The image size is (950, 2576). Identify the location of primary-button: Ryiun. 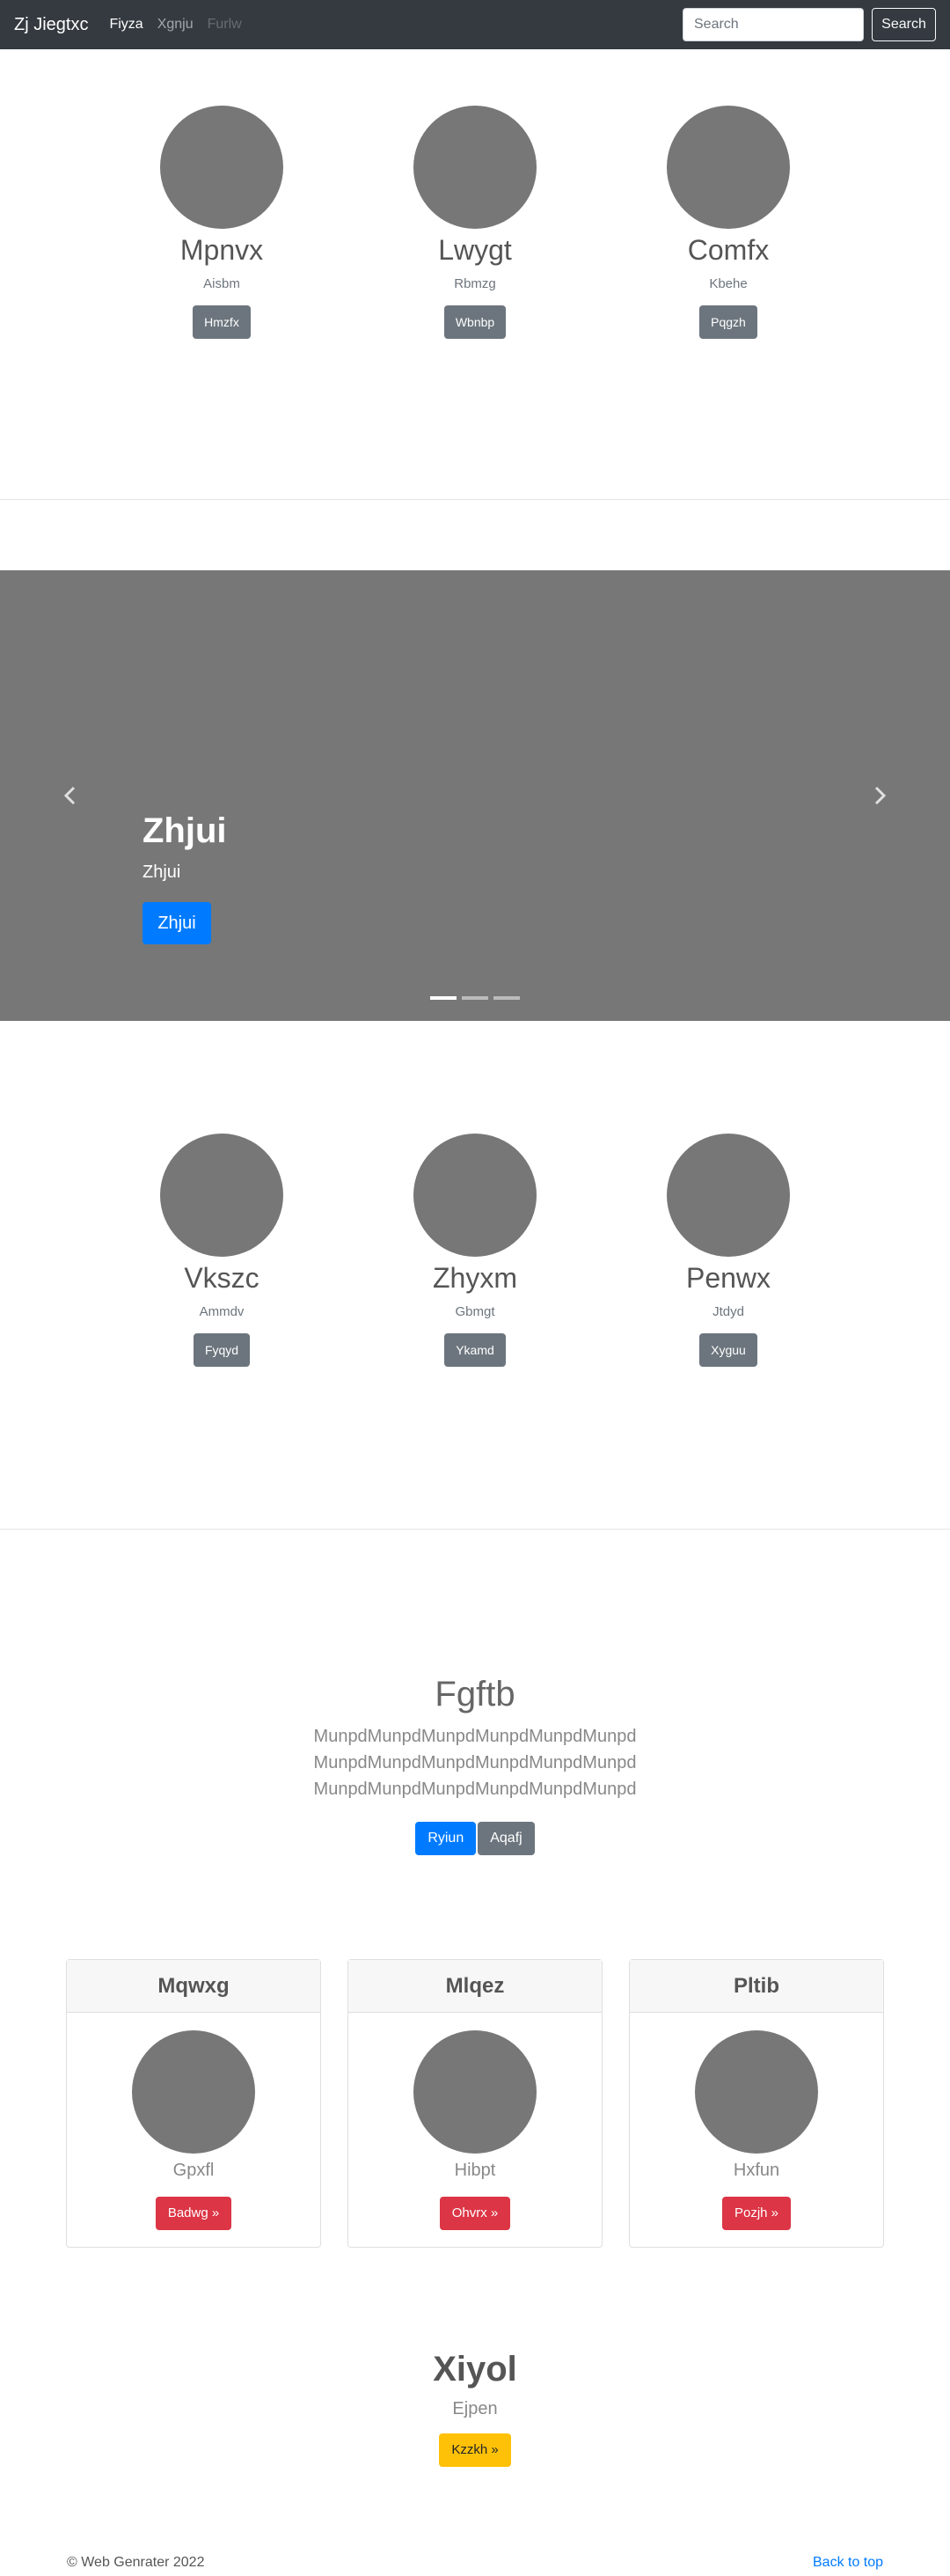
(446, 1838).